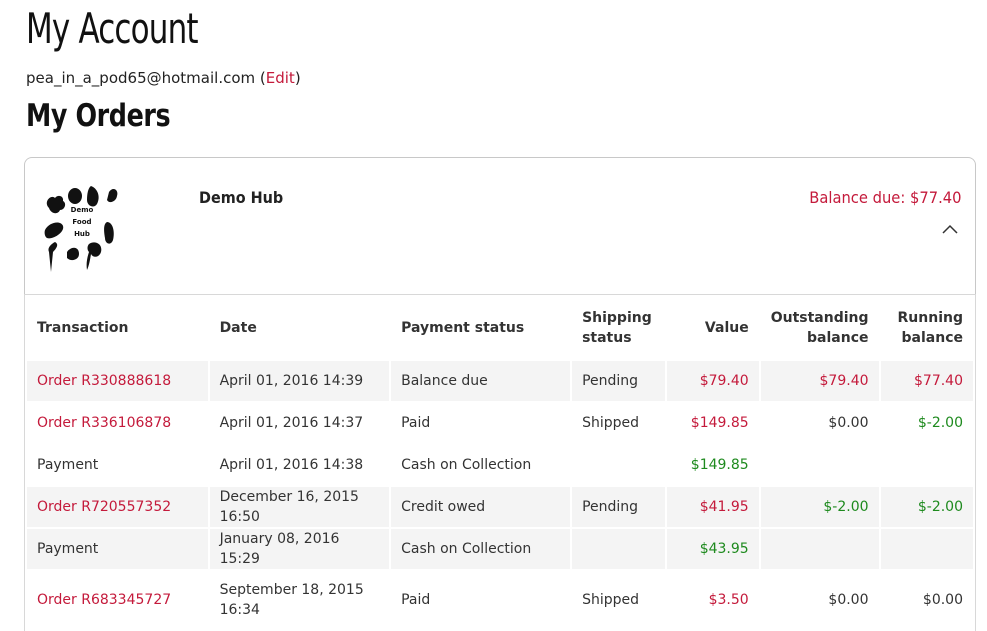  I want to click on row-date: April 01, 2016 14:39, so click(299, 381).